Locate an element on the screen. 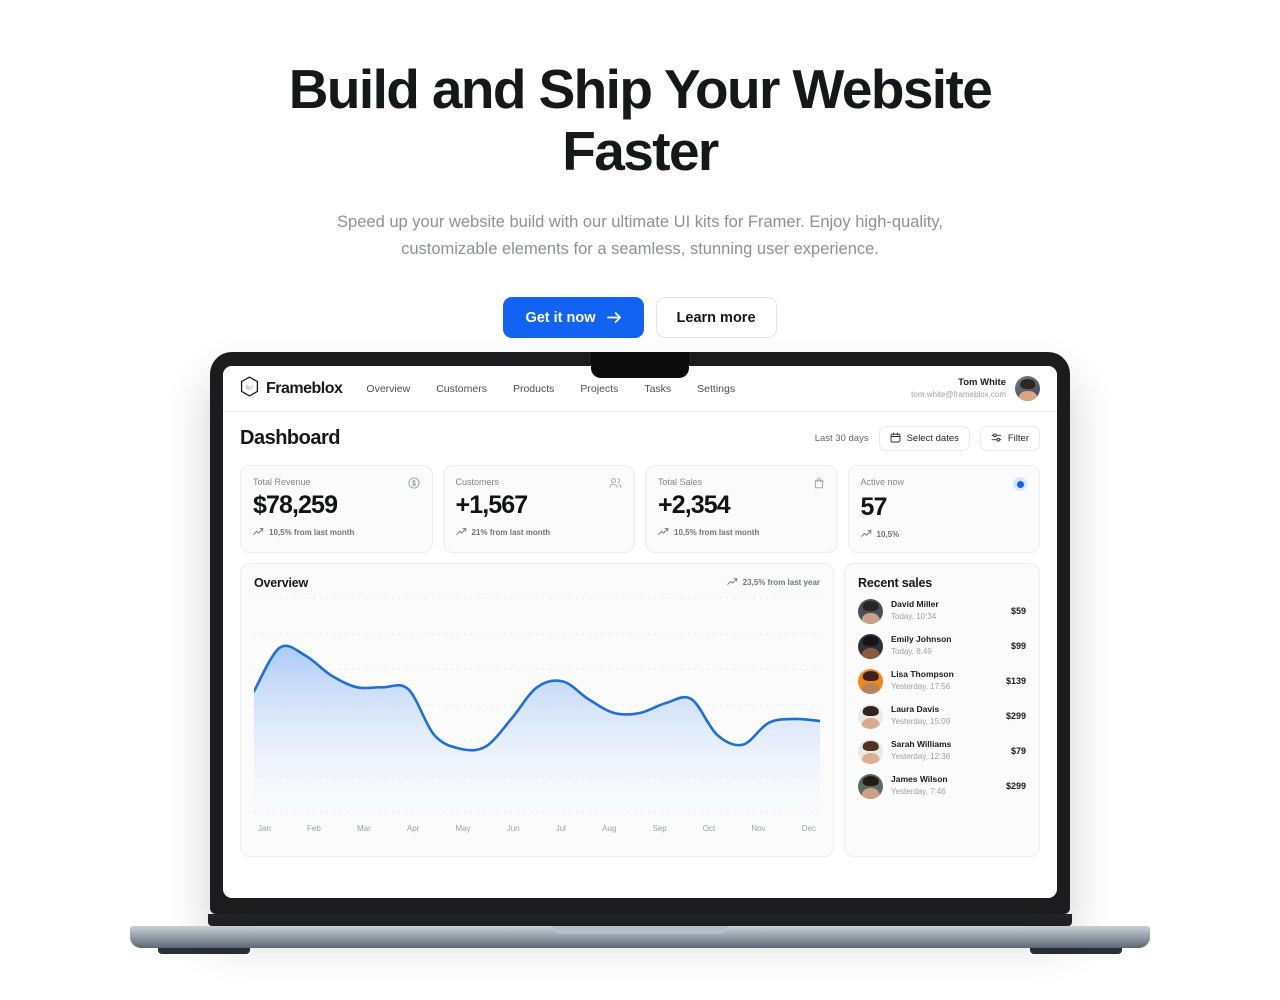 The image size is (1280, 1000). list-item: Laura Davis Yesterday, 15:09 $299 is located at coordinates (942, 716).